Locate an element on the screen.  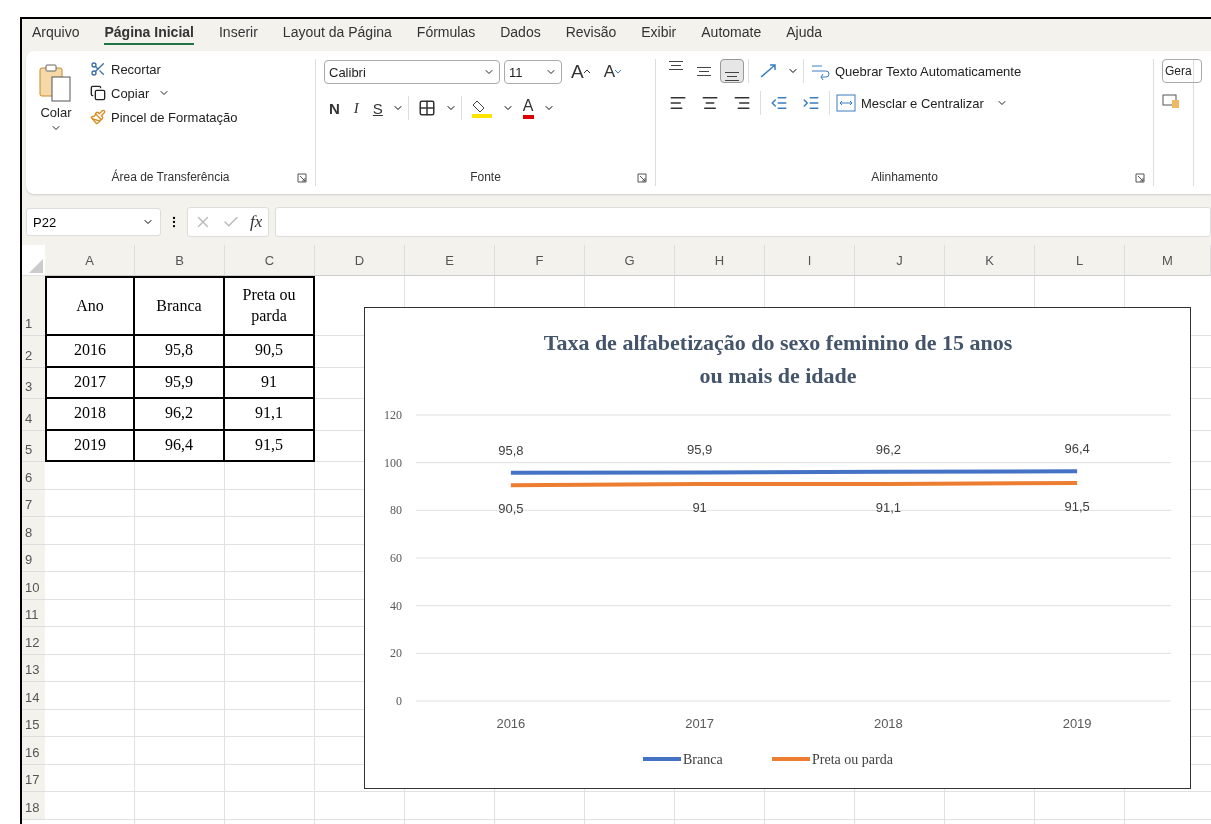
copy-button: Copiar is located at coordinates (164, 93).